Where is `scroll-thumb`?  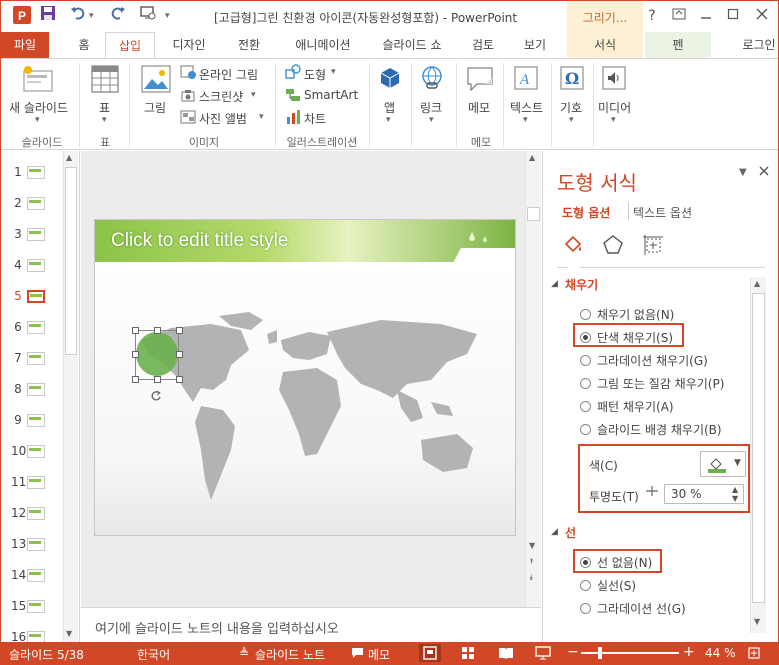 scroll-thumb is located at coordinates (533, 214).